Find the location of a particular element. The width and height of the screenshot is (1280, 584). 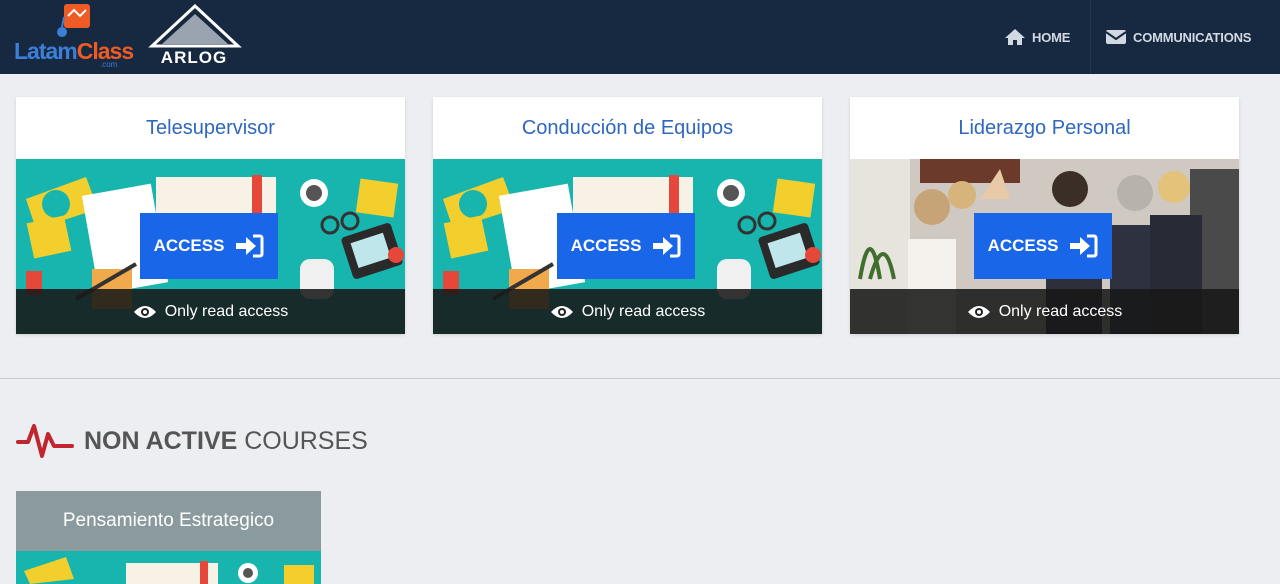

latamclass-domain: .com is located at coordinates (109, 64).